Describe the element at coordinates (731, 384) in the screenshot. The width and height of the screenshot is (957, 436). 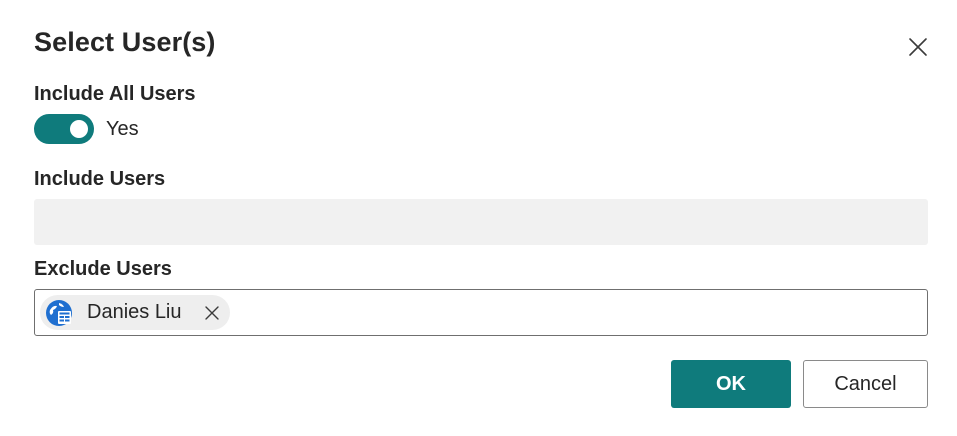
I see `ok-button: OK` at that location.